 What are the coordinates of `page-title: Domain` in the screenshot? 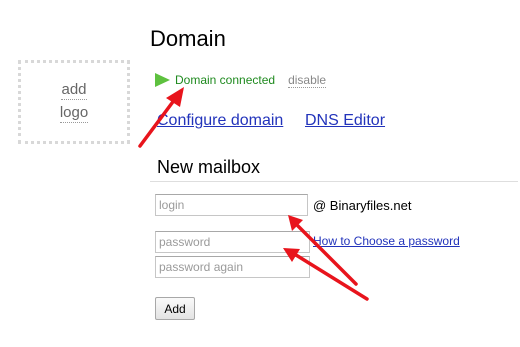 It's located at (188, 38).